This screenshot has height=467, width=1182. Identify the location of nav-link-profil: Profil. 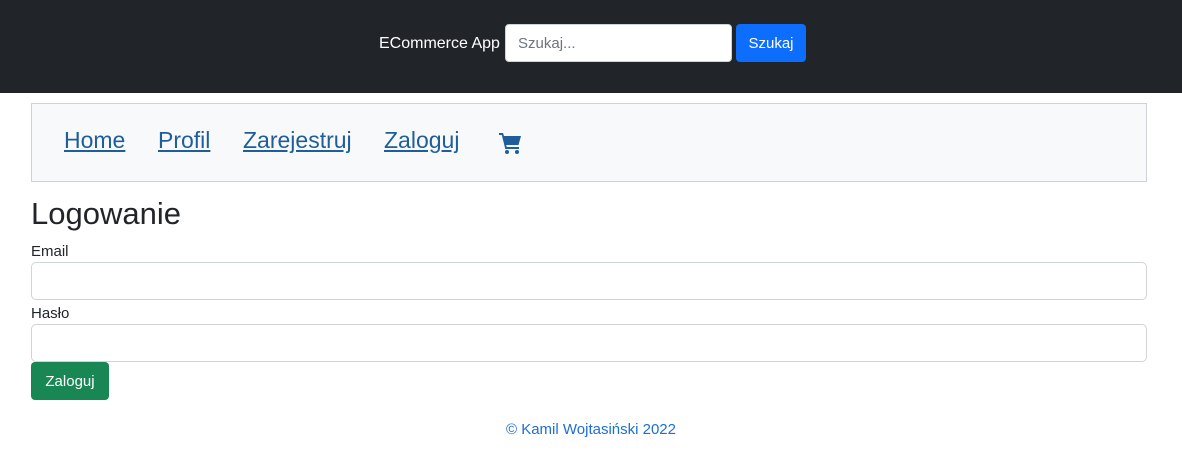
(184, 140).